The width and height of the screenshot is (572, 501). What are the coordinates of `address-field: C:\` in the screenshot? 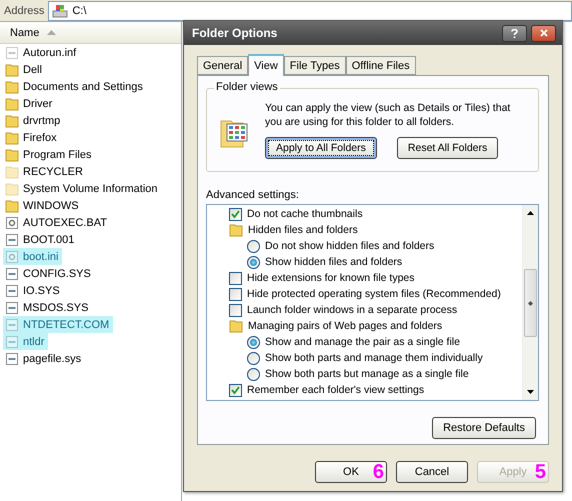 It's located at (310, 10).